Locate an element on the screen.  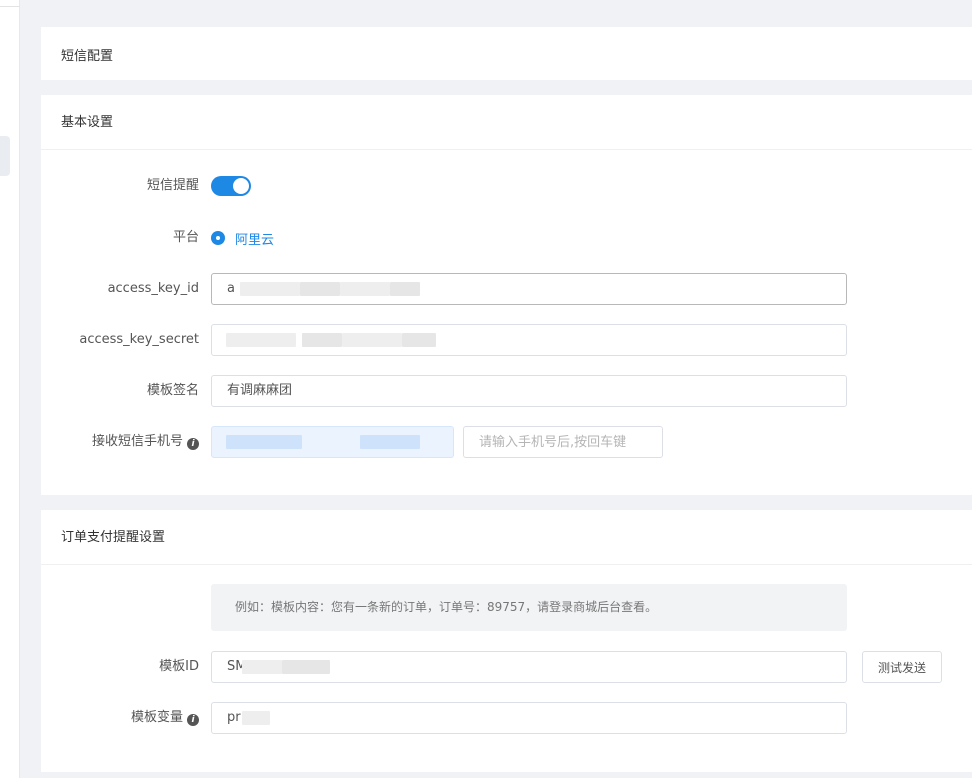
template-var-input: pr is located at coordinates (529, 718).